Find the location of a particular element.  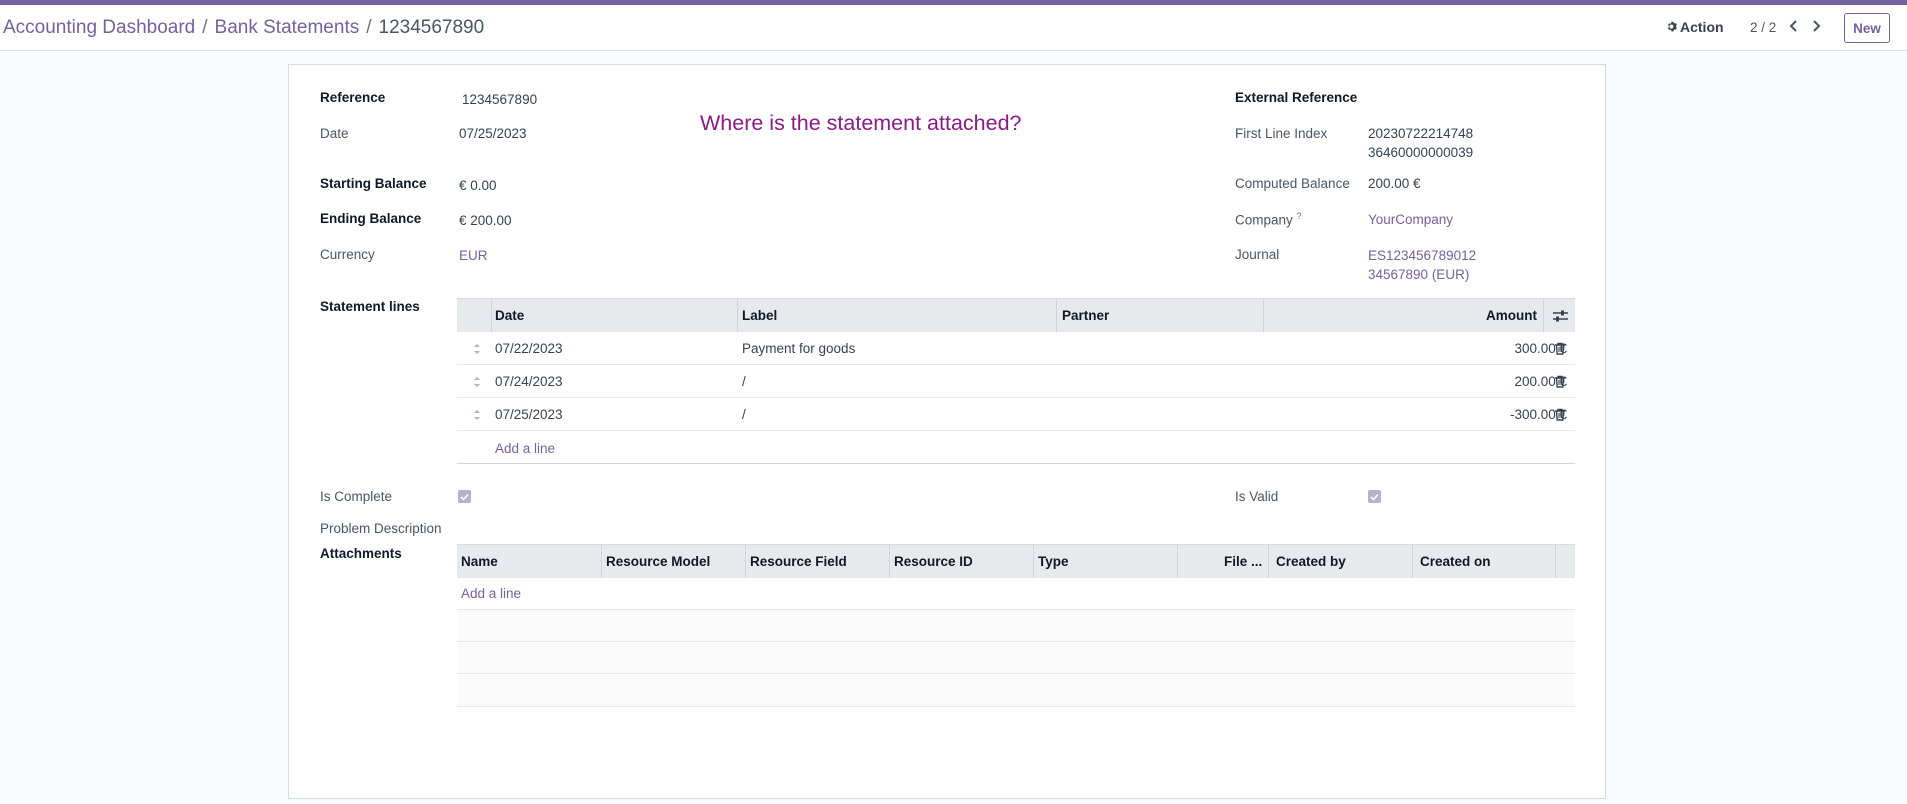

company-label: Company ? is located at coordinates (1268, 219).